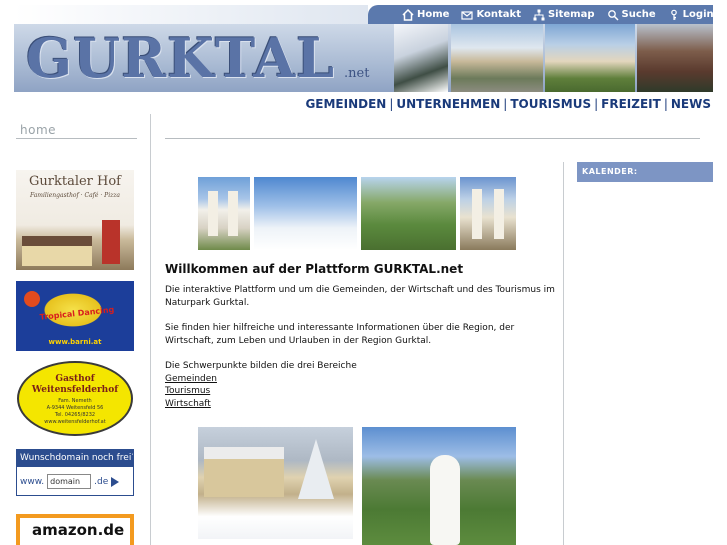 This screenshot has width=727, height=545. I want to click on photo-bride-meadow, so click(439, 486).